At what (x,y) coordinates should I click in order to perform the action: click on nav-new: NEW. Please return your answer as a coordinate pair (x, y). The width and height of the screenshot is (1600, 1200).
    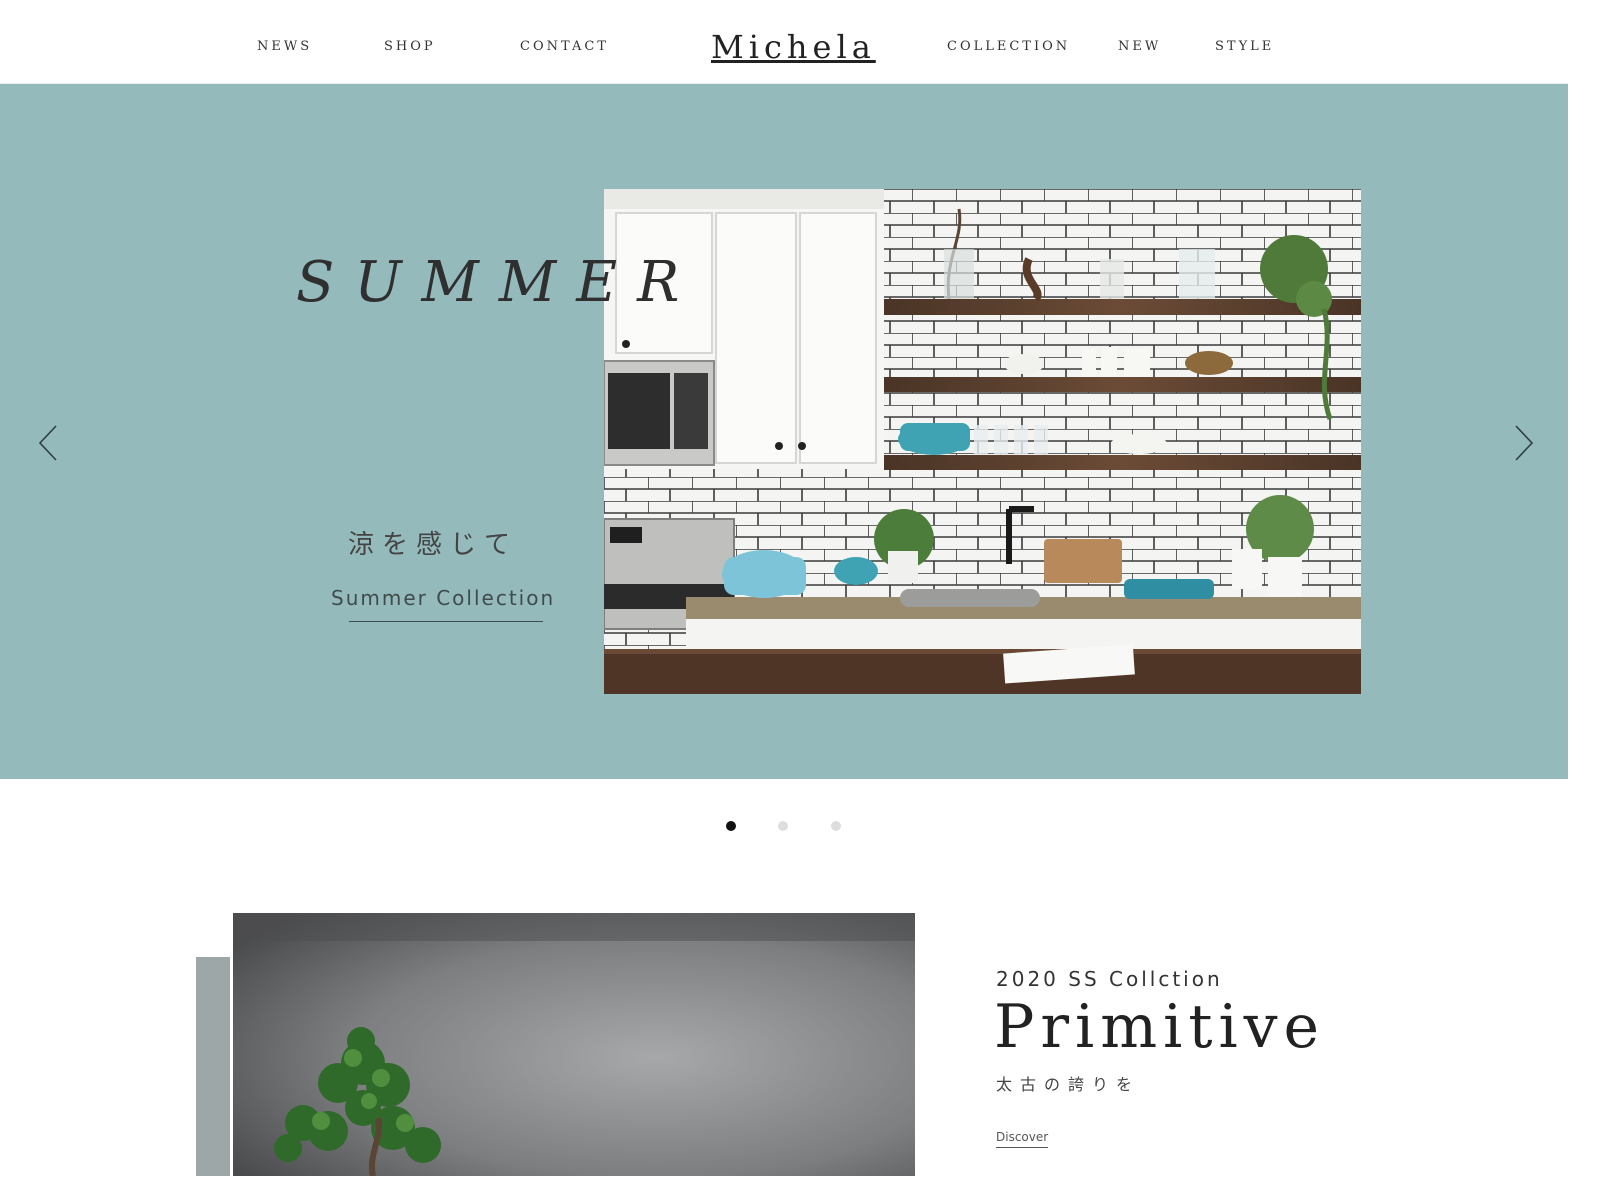
    Looking at the image, I should click on (1139, 46).